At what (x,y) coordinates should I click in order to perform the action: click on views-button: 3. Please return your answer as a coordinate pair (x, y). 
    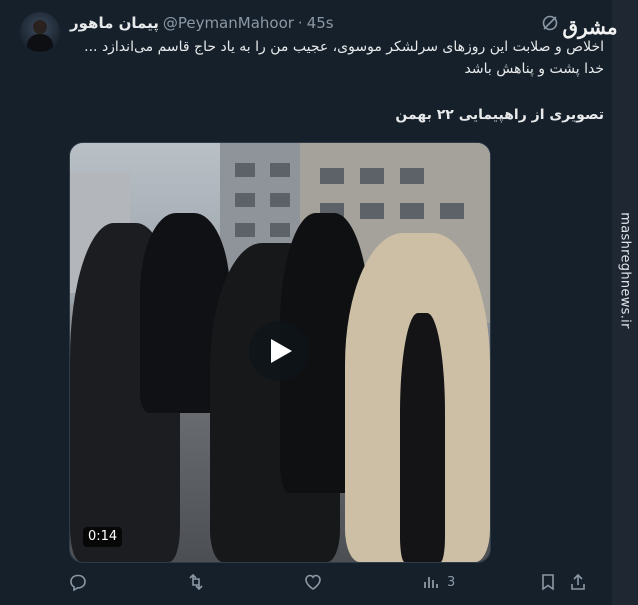
    Looking at the image, I should click on (438, 582).